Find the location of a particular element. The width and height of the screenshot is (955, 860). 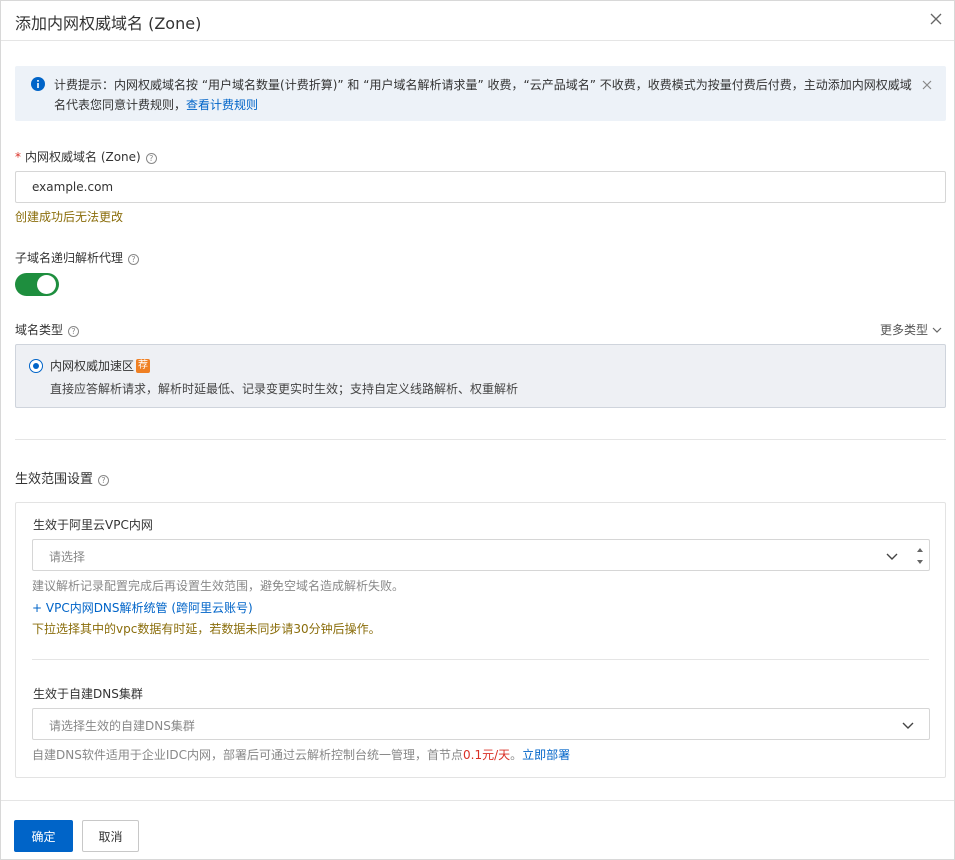

zone-immutable-hint: 创建成功后无法更改 is located at coordinates (69, 217).